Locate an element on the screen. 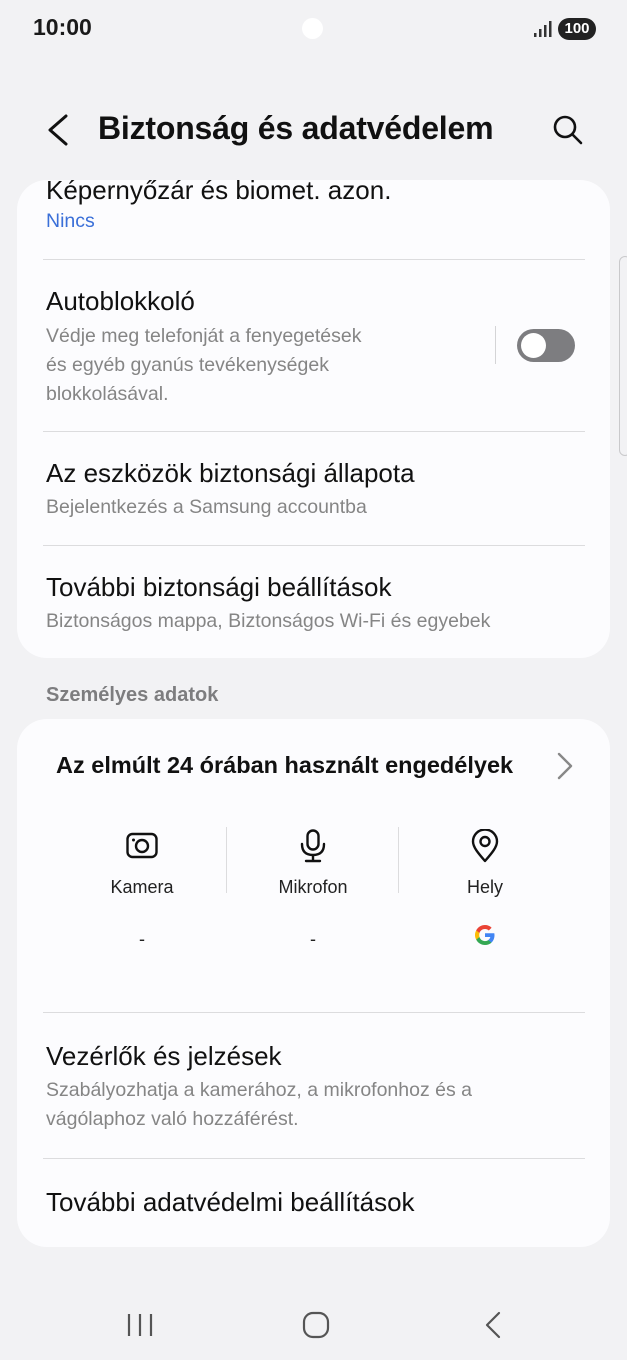 This screenshot has height=1360, width=627. row-subtitle-line: blokkolásával. is located at coordinates (107, 394).